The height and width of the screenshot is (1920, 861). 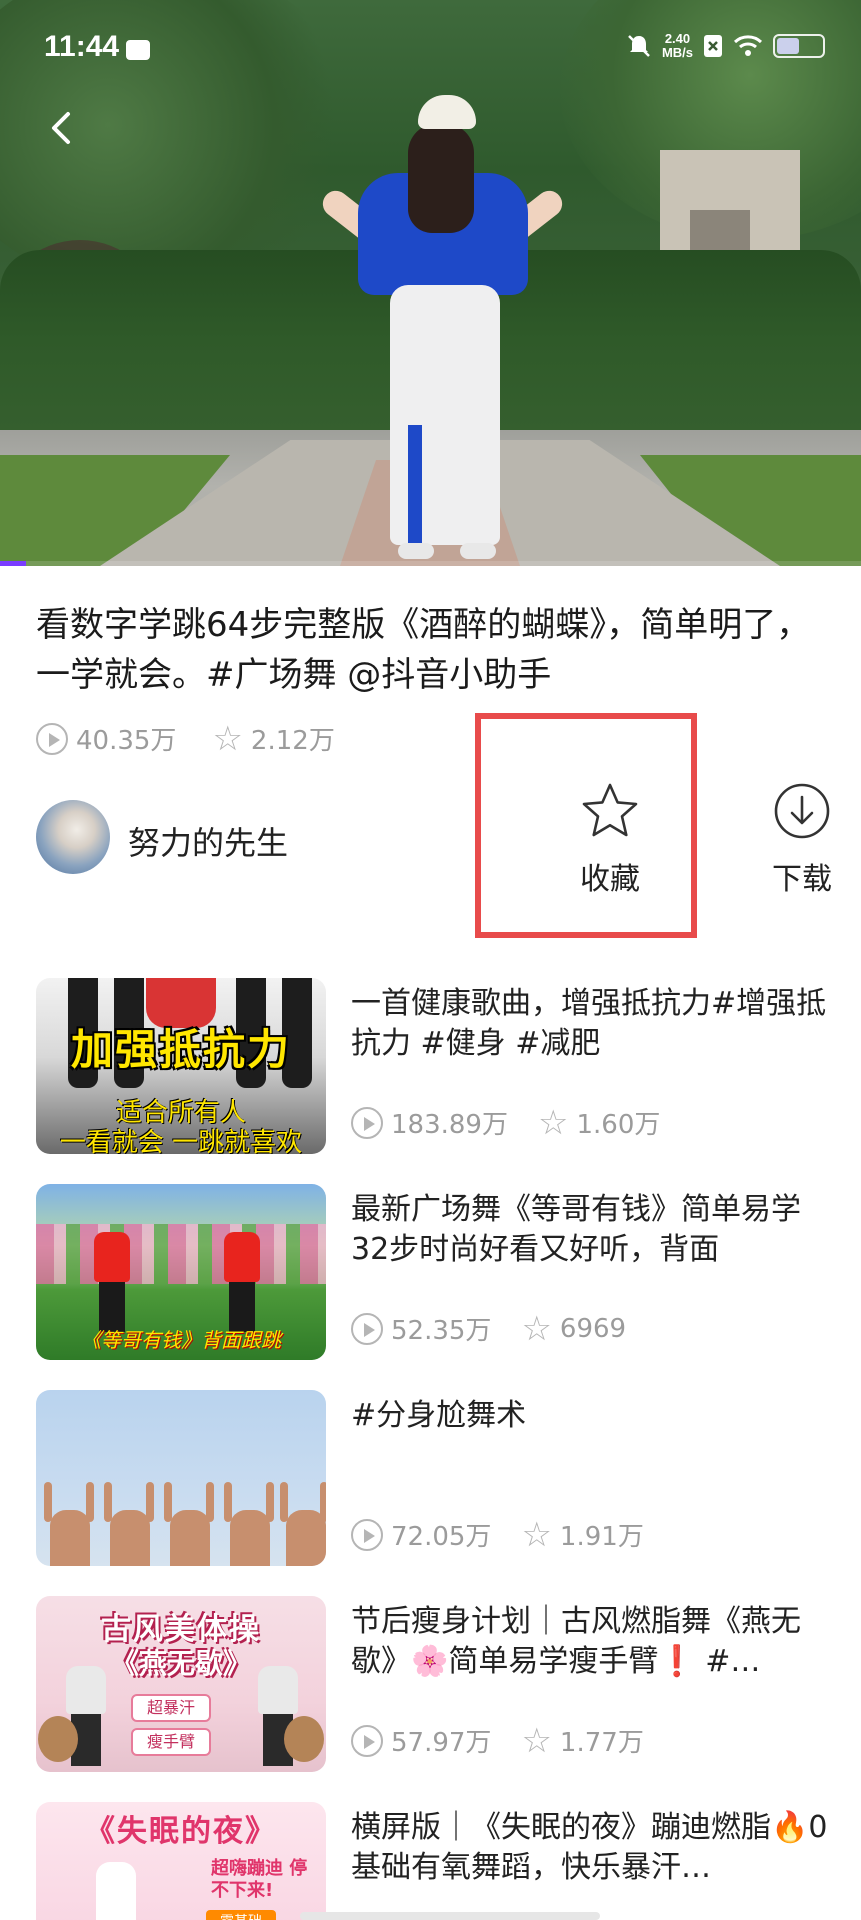 What do you see at coordinates (180, 1663) in the screenshot?
I see `thumbnail-caption: 《燕无歇》` at bounding box center [180, 1663].